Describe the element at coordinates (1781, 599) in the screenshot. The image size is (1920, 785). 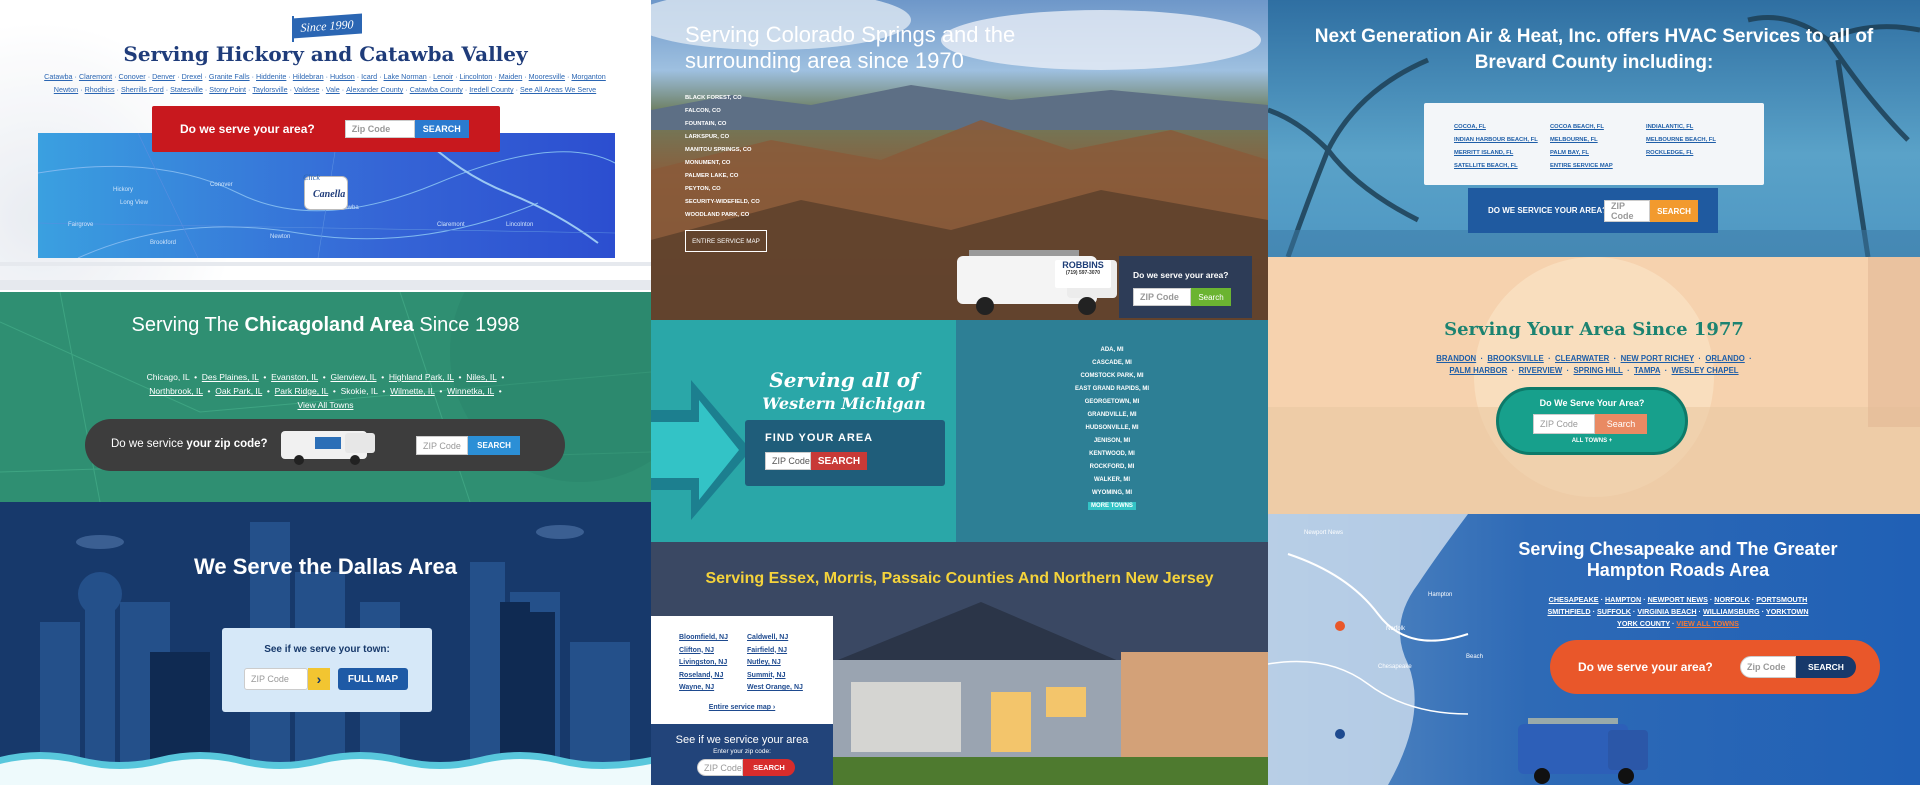
I see `city-link: PORTSMOUTH` at that location.